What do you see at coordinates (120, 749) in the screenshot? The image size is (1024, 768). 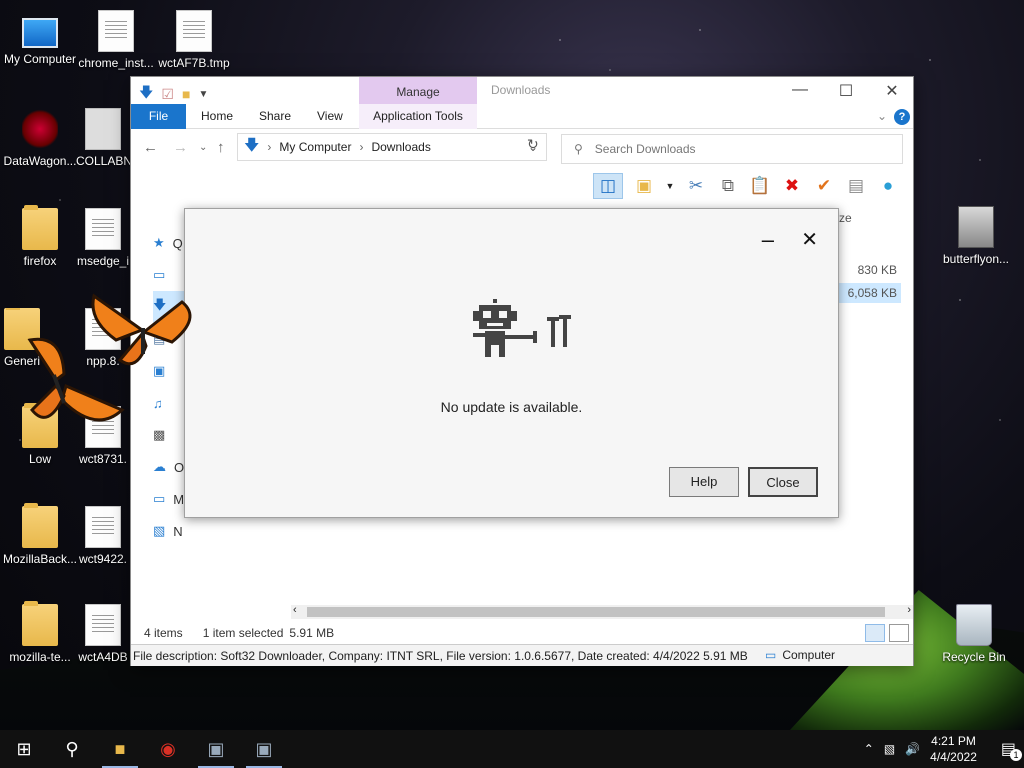 I see `file-explorer-icon: ■` at bounding box center [120, 749].